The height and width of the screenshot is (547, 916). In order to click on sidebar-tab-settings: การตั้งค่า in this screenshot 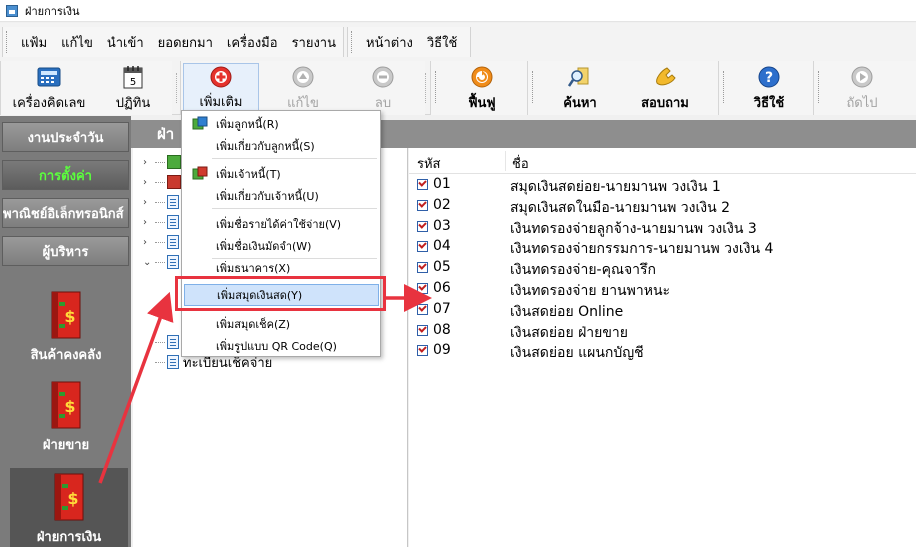, I will do `click(65, 175)`.